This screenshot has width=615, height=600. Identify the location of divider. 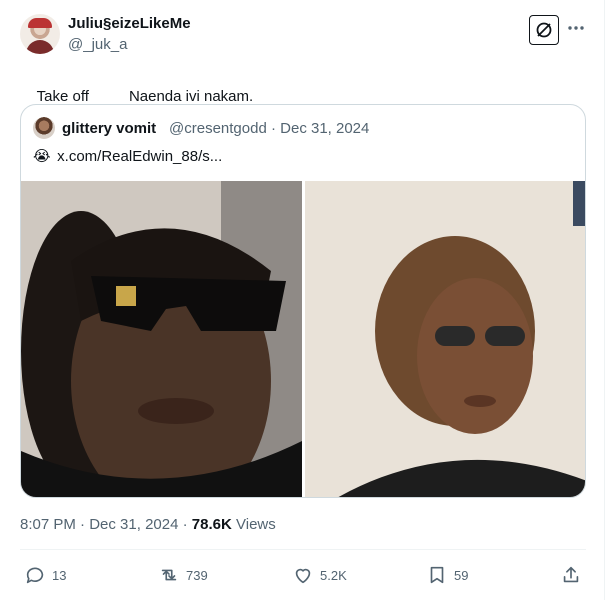
(303, 549).